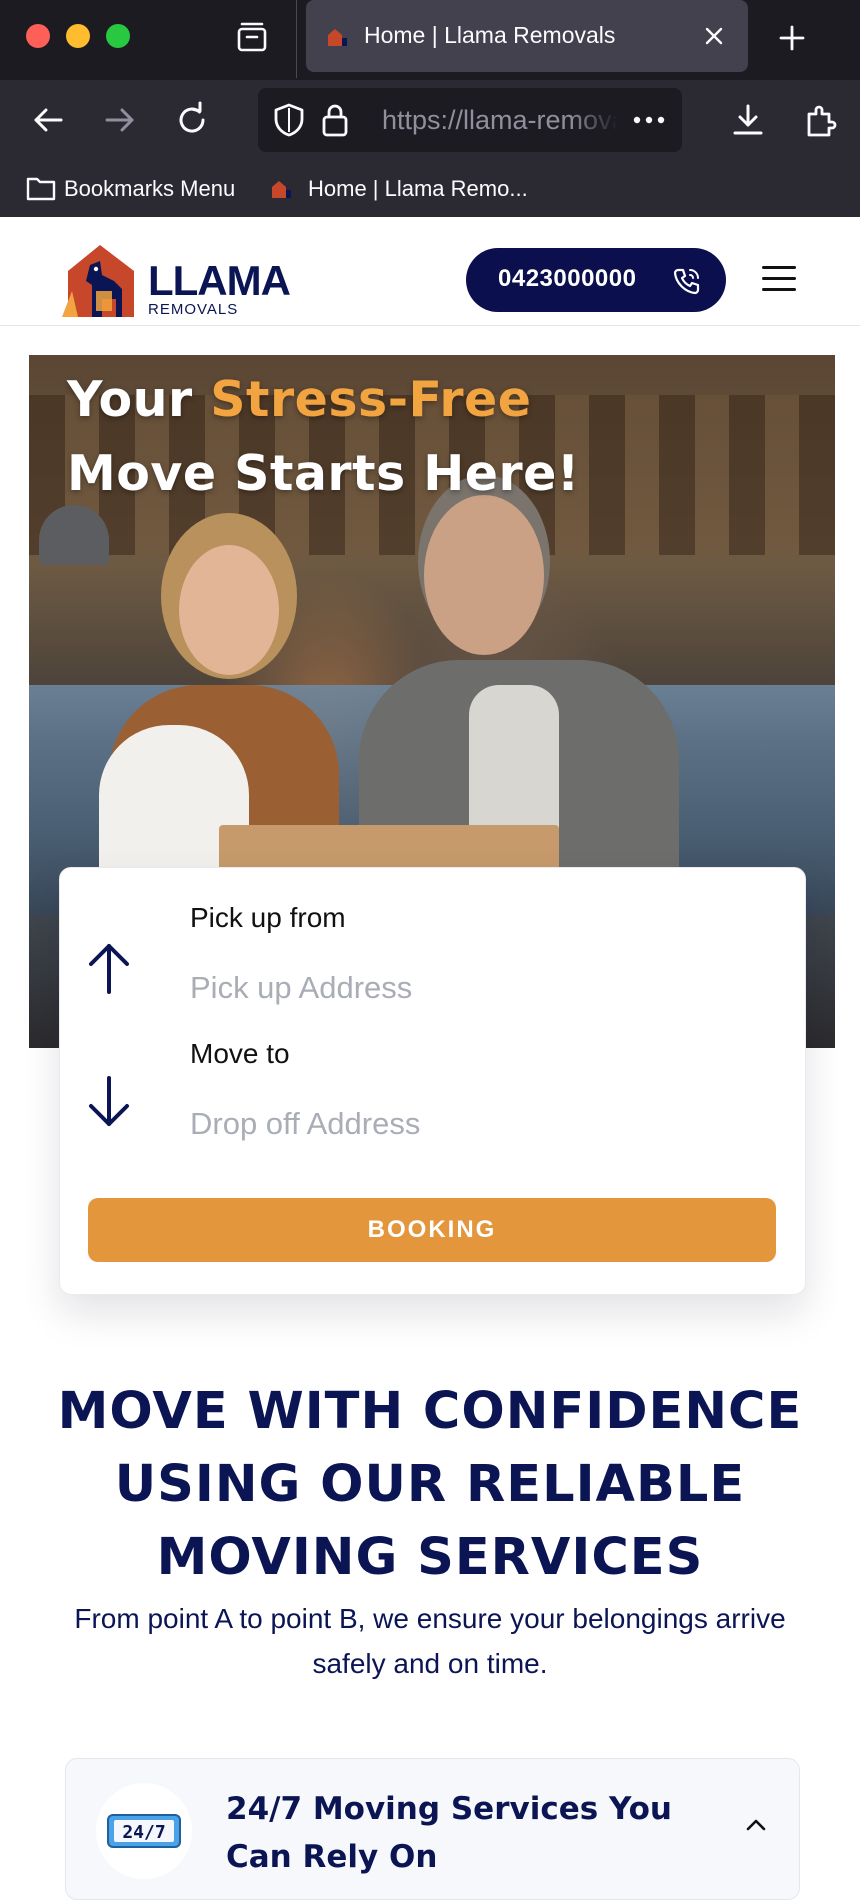  Describe the element at coordinates (470, 988) in the screenshot. I see `pickup-address-input` at that location.